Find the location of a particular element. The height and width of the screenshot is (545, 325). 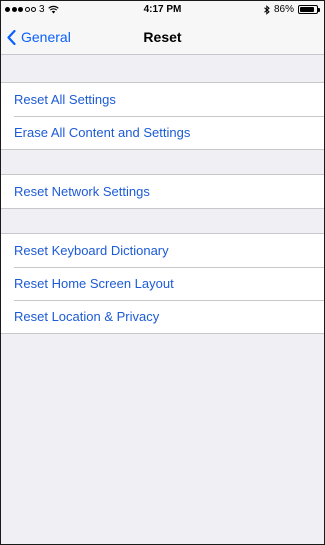

battery-icon is located at coordinates (309, 9).